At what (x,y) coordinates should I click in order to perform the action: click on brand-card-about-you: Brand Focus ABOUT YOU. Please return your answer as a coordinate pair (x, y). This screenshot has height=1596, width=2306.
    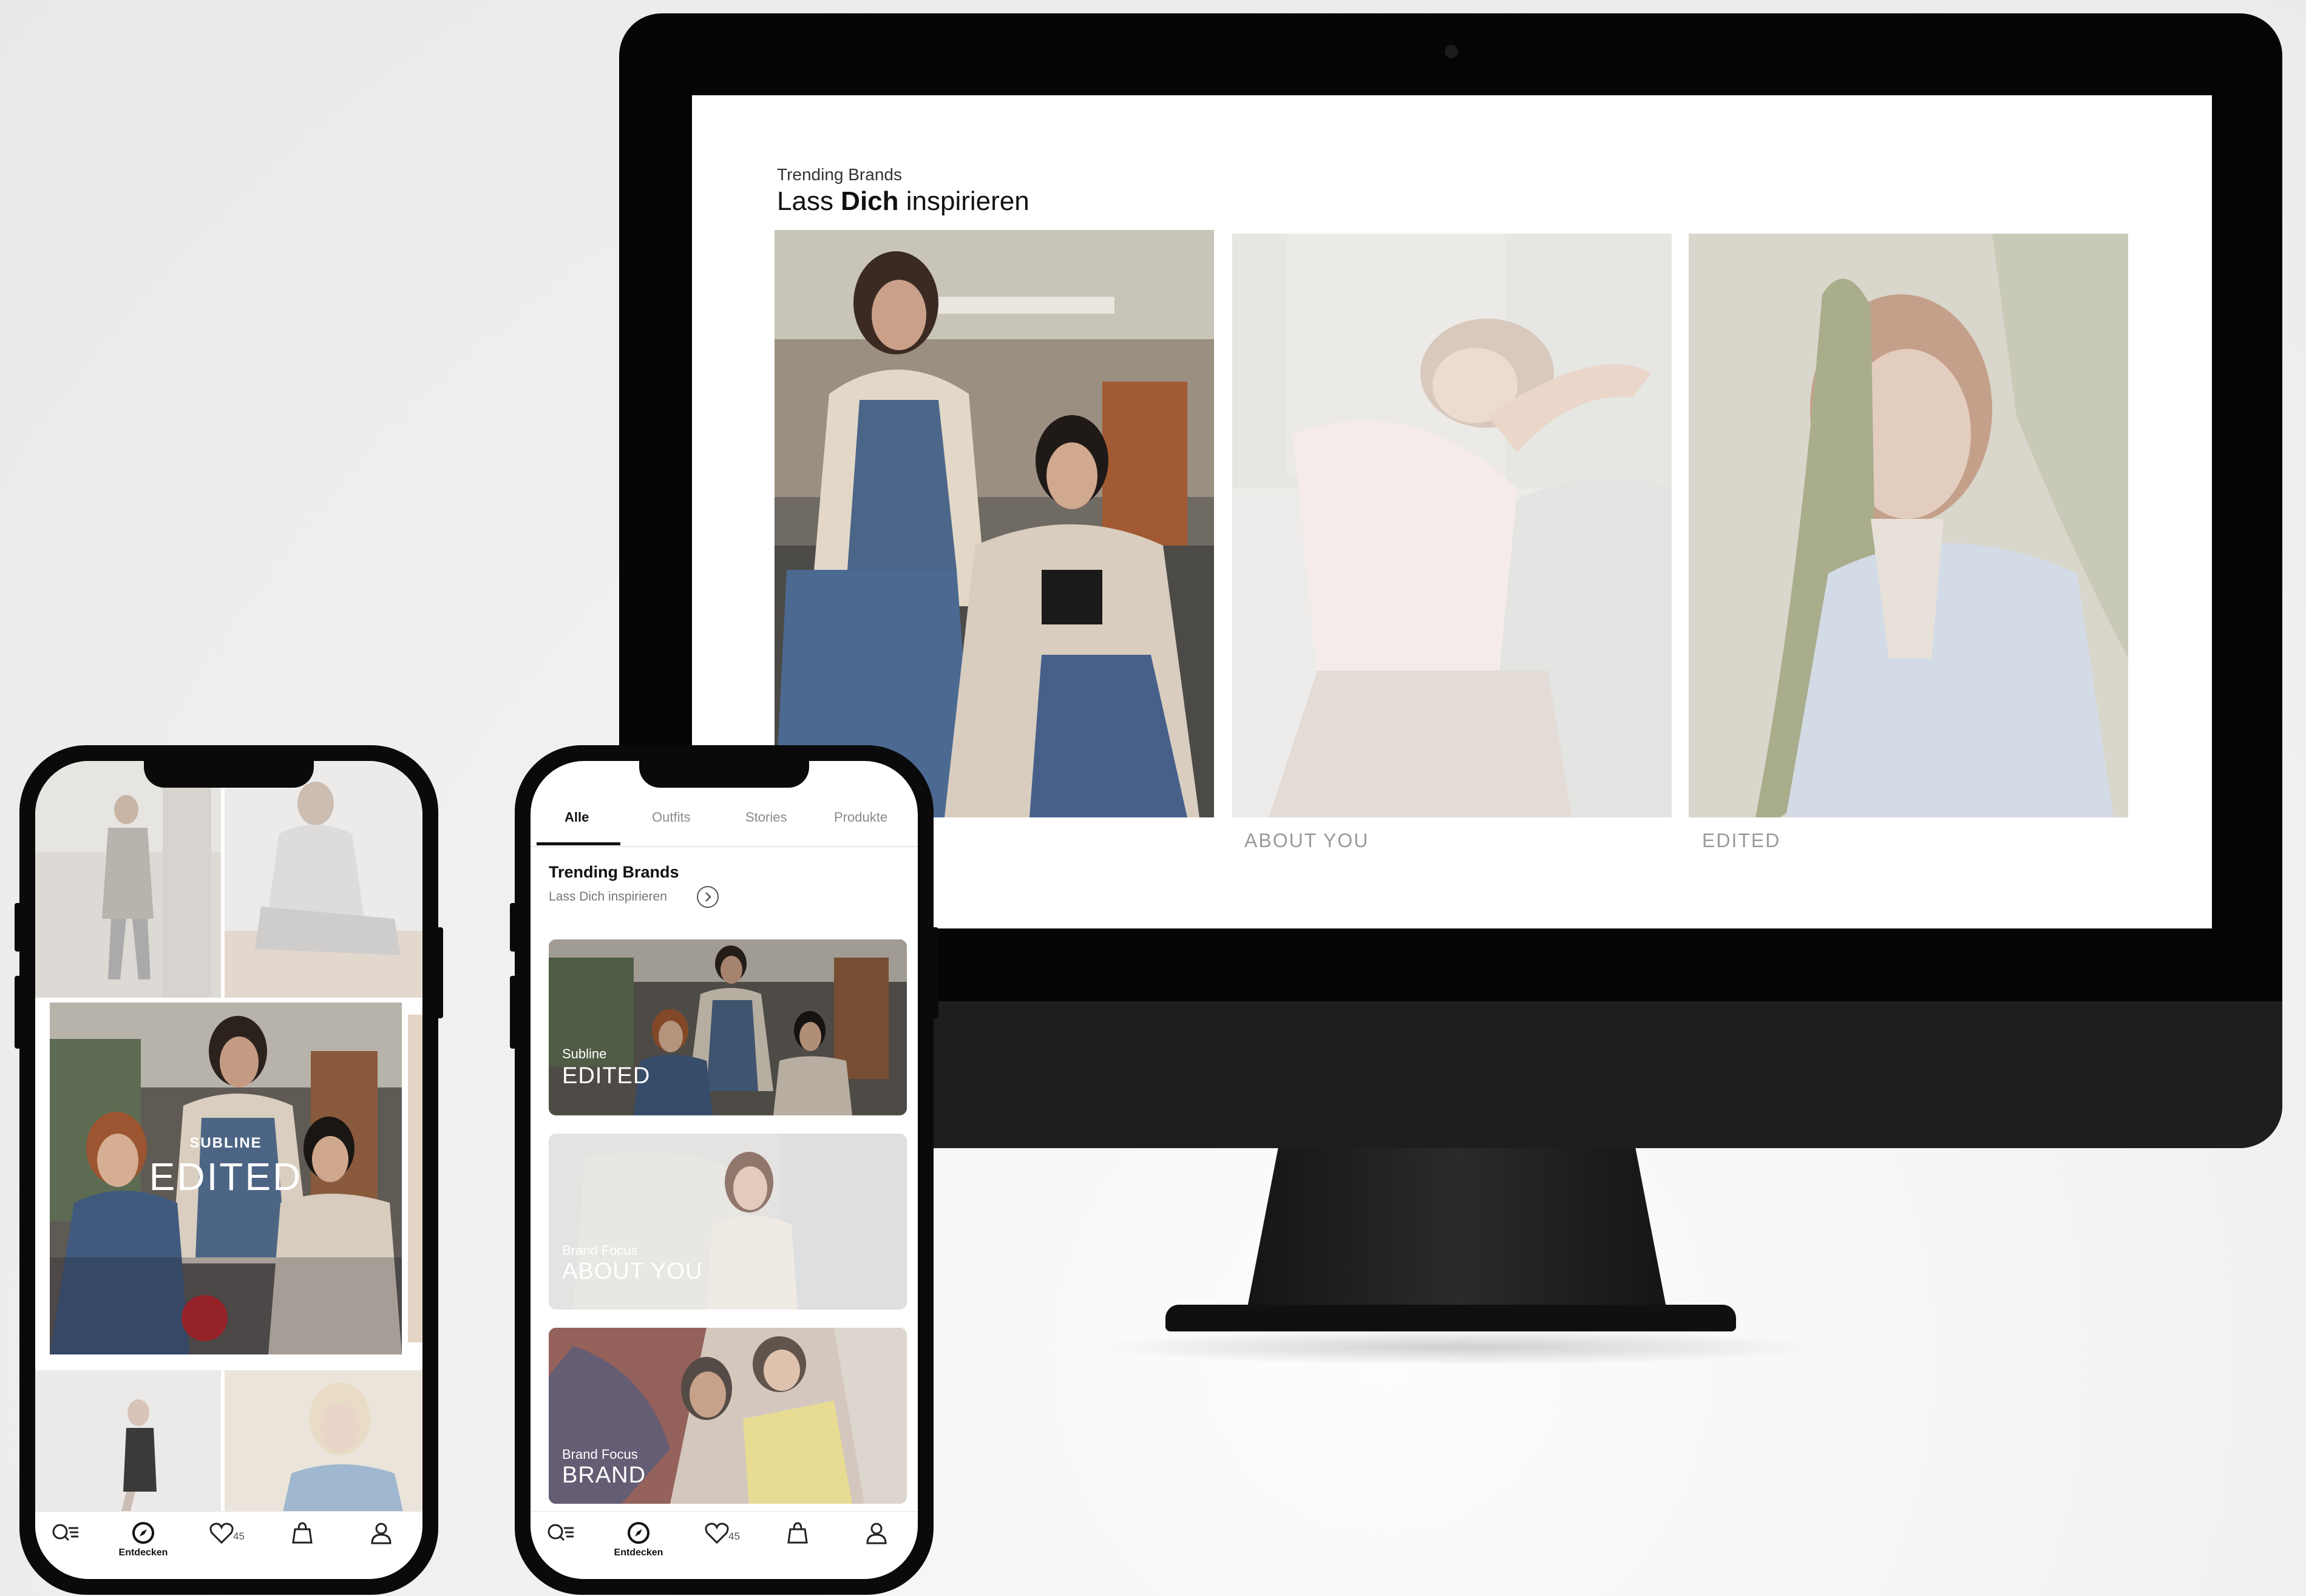
    Looking at the image, I should click on (728, 1222).